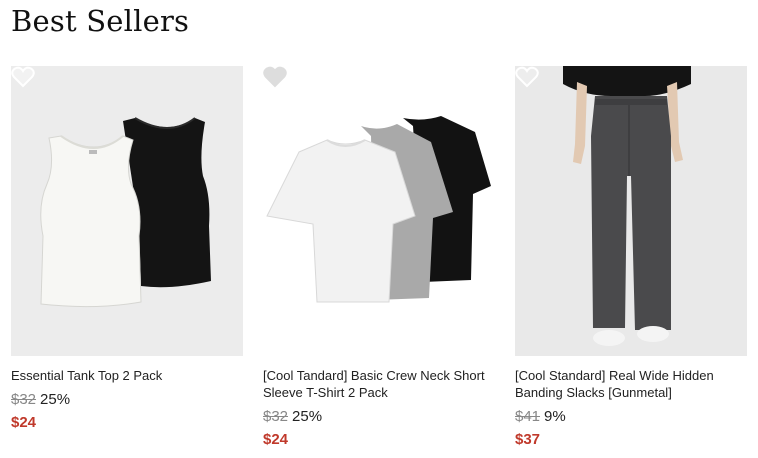  I want to click on tank-tops-illustration, so click(125, 212).